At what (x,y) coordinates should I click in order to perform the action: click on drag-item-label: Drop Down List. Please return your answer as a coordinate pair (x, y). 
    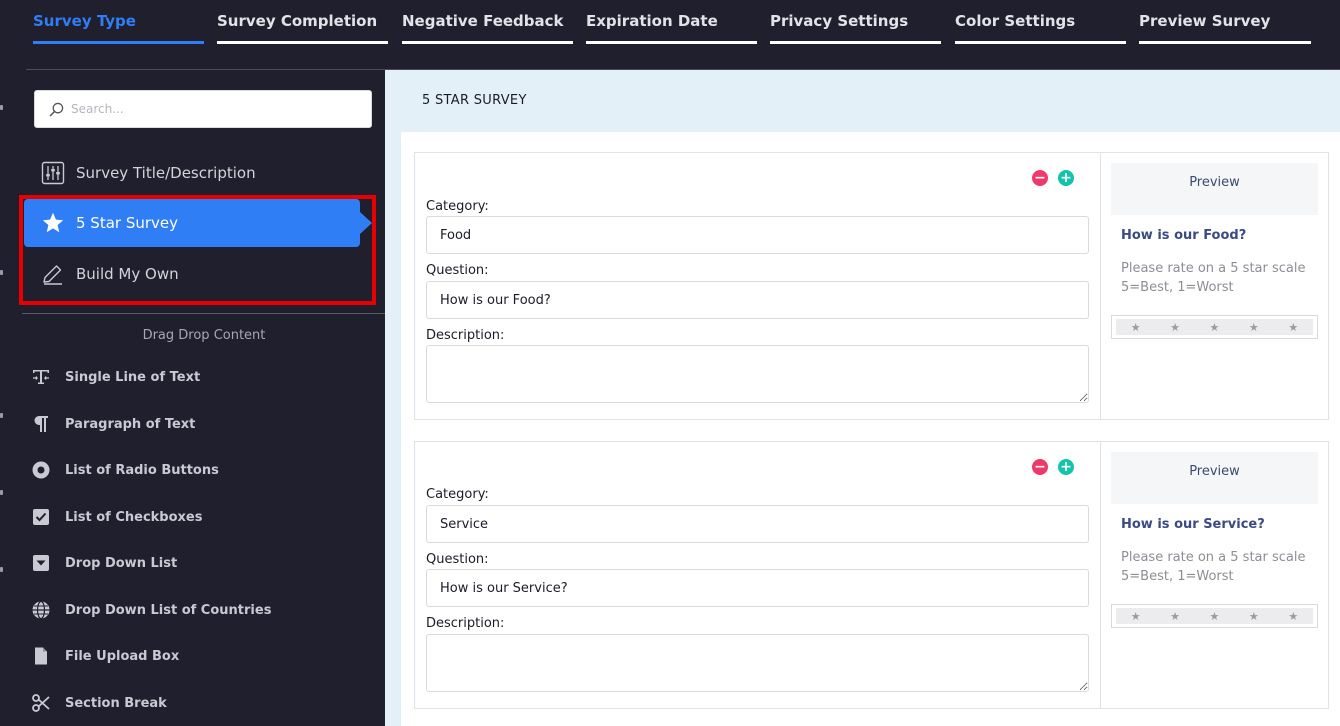
    Looking at the image, I should click on (121, 563).